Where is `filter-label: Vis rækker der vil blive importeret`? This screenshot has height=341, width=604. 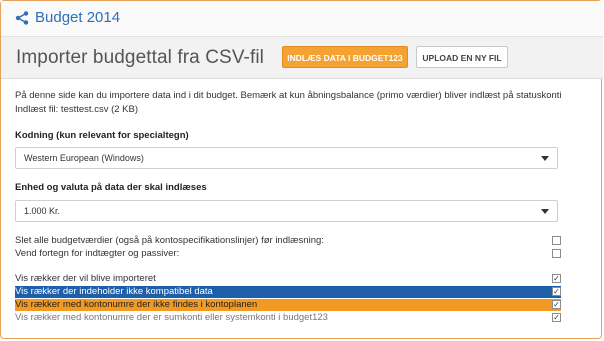 filter-label: Vis rækker der vil blive importeret is located at coordinates (85, 278).